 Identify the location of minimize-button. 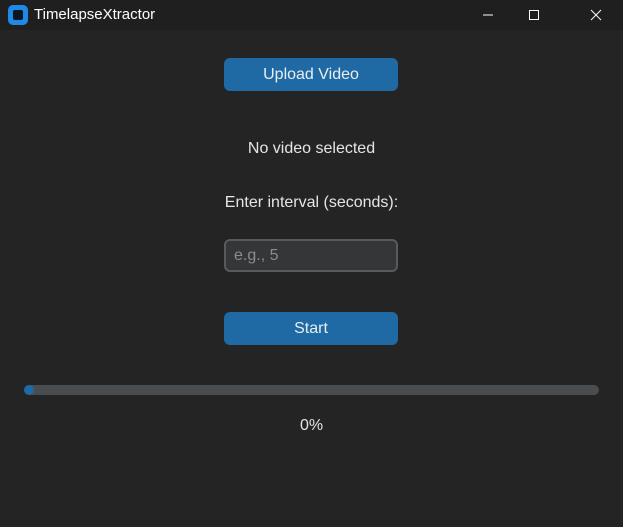
(488, 15).